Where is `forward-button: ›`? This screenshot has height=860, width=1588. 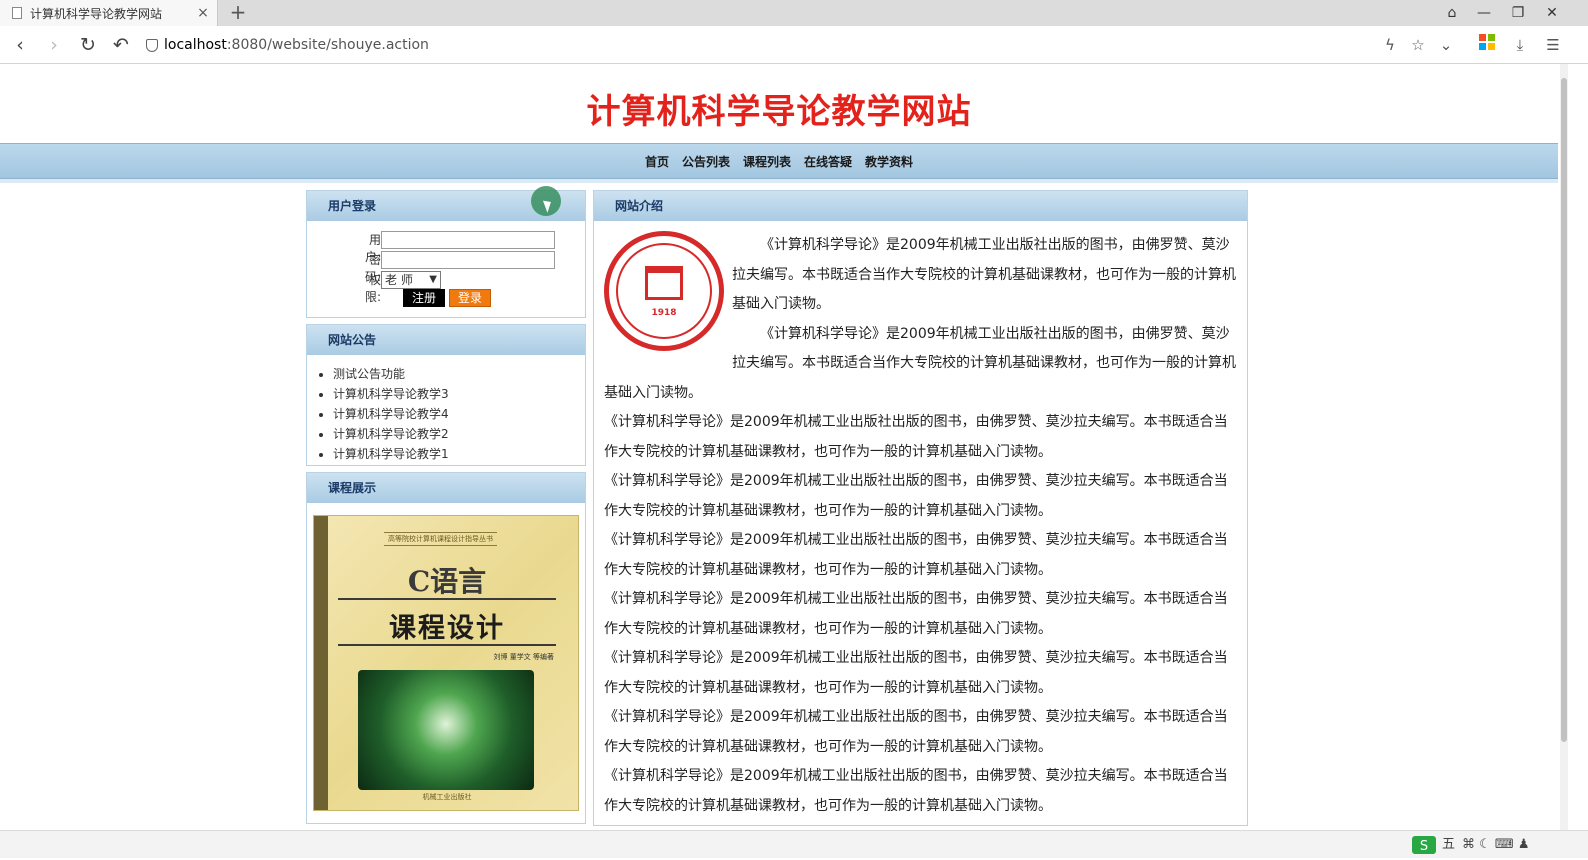 forward-button: › is located at coordinates (54, 45).